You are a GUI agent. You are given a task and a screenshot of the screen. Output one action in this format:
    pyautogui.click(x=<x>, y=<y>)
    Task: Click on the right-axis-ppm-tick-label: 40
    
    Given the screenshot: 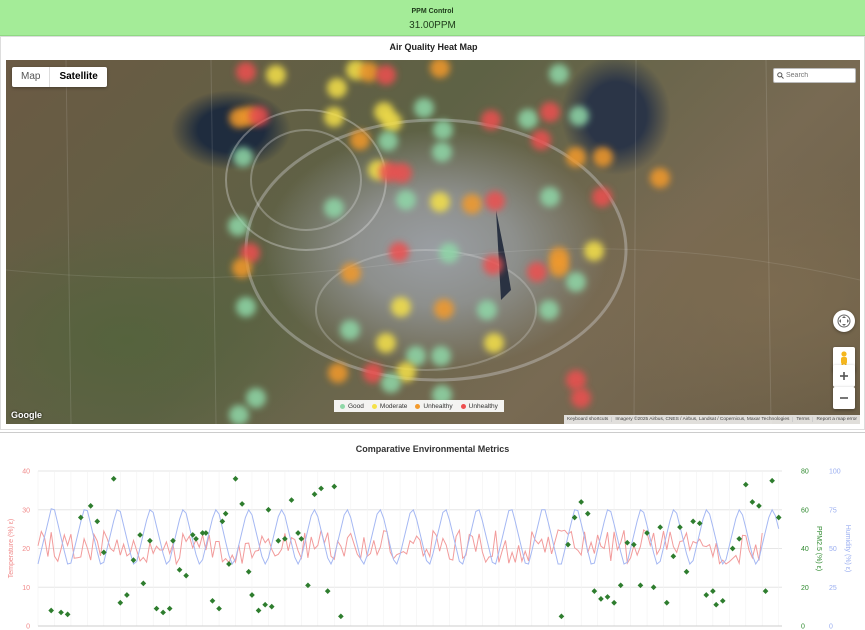 What is the action you would take?
    pyautogui.click(x=805, y=549)
    